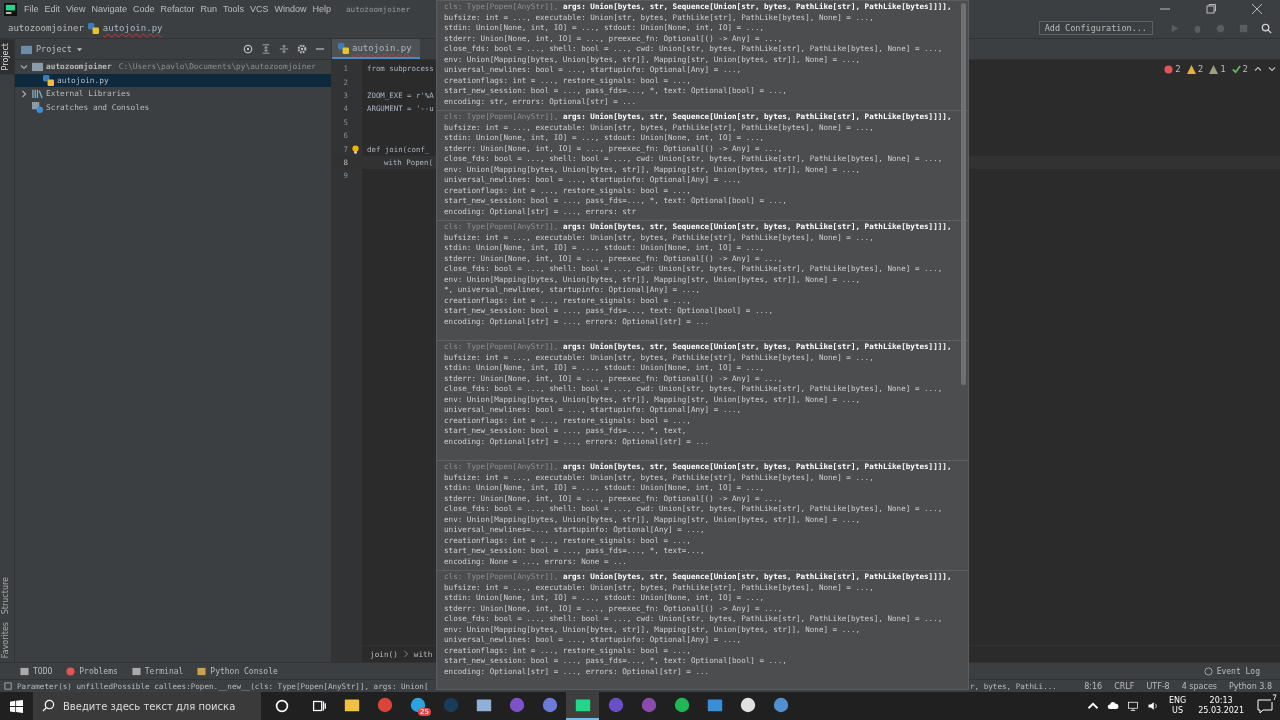  What do you see at coordinates (963, 194) in the screenshot?
I see `scrollbar` at bounding box center [963, 194].